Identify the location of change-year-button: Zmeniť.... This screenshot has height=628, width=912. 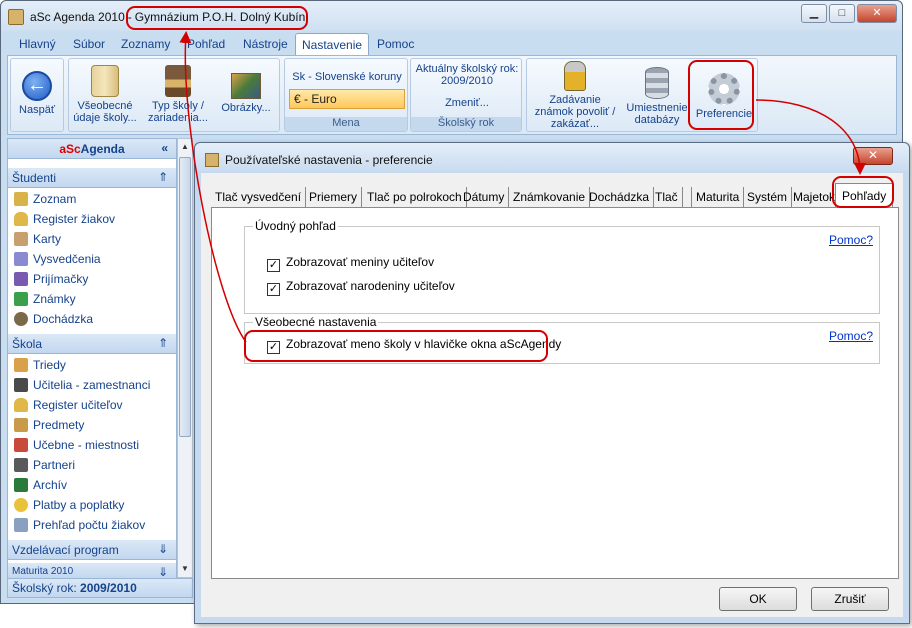
(467, 103).